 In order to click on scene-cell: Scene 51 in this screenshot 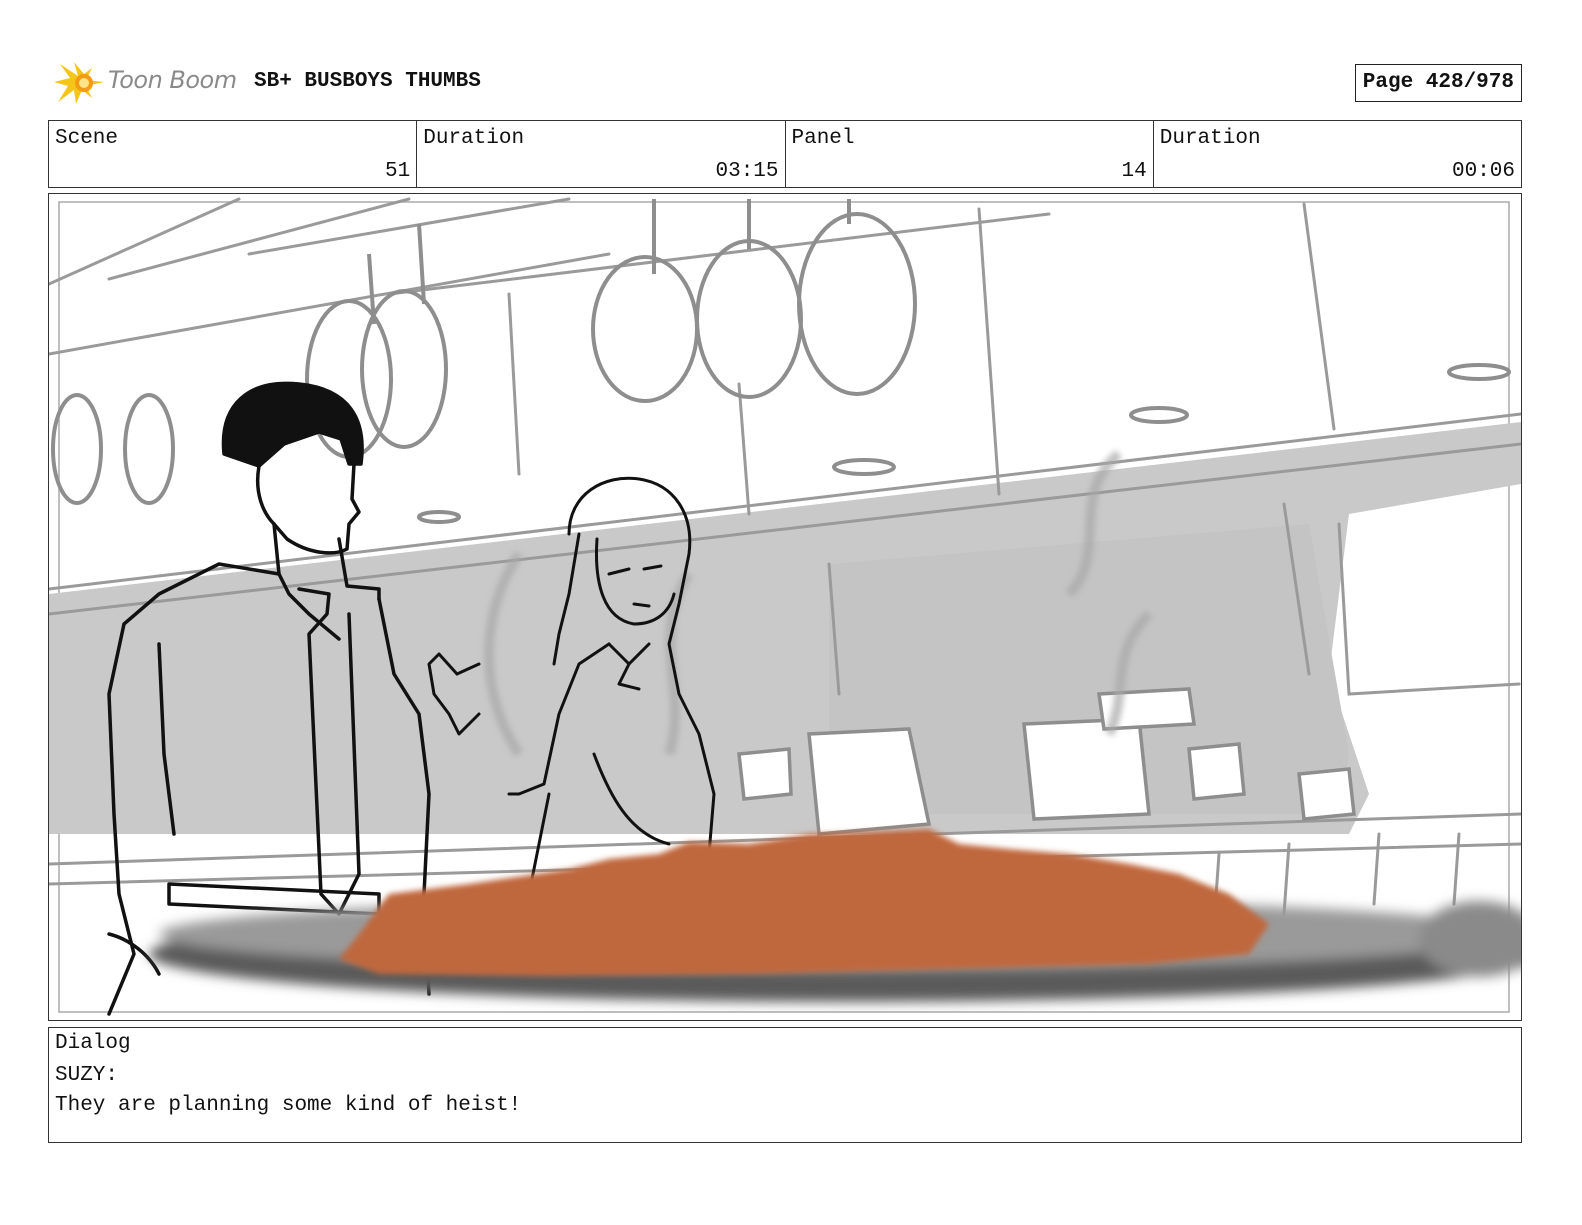, I will do `click(232, 154)`.